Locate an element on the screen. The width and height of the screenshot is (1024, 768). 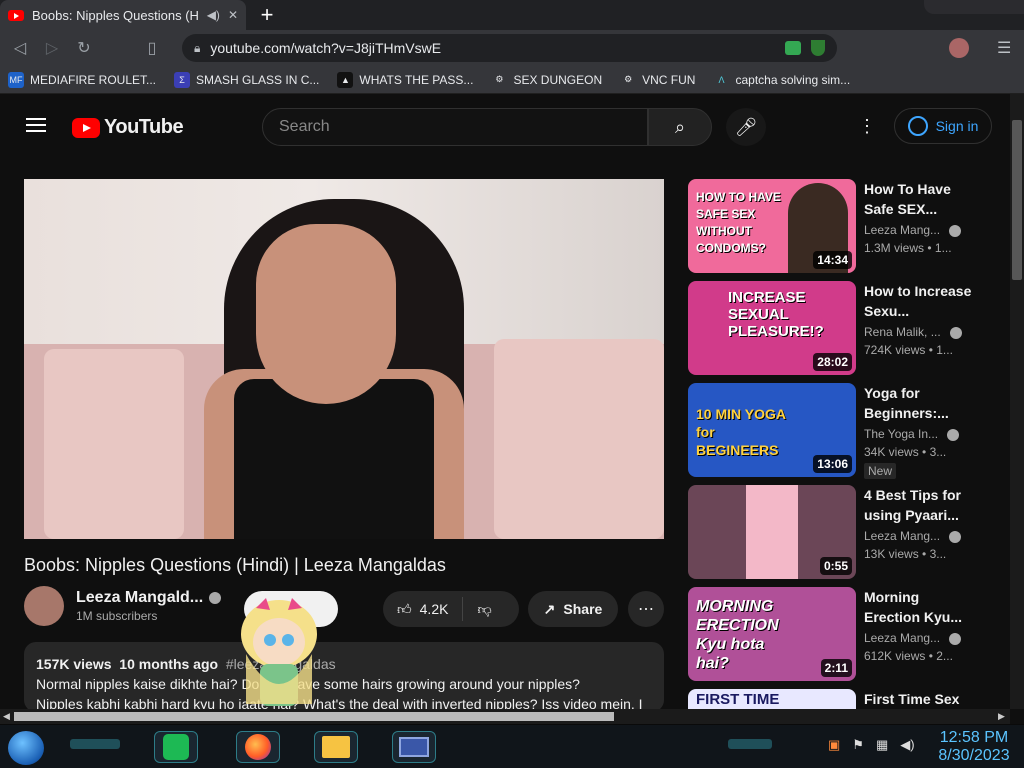
spotify-icon is located at coordinates (176, 747).